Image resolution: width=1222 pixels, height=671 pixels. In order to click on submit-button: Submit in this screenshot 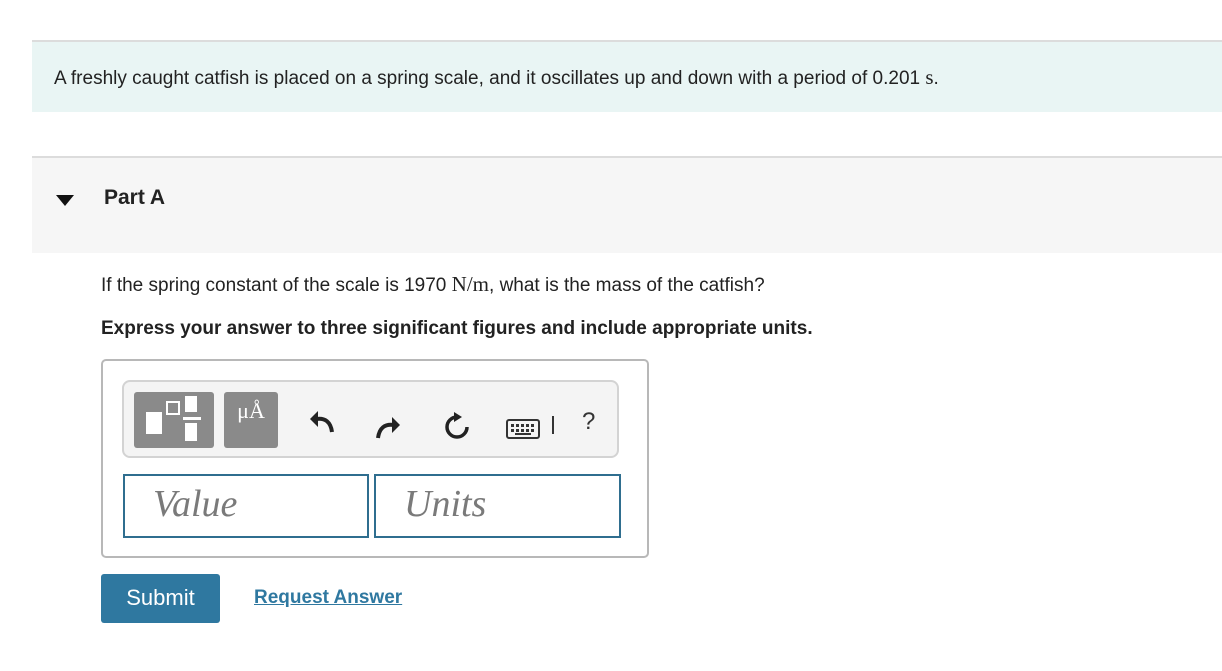, I will do `click(160, 598)`.